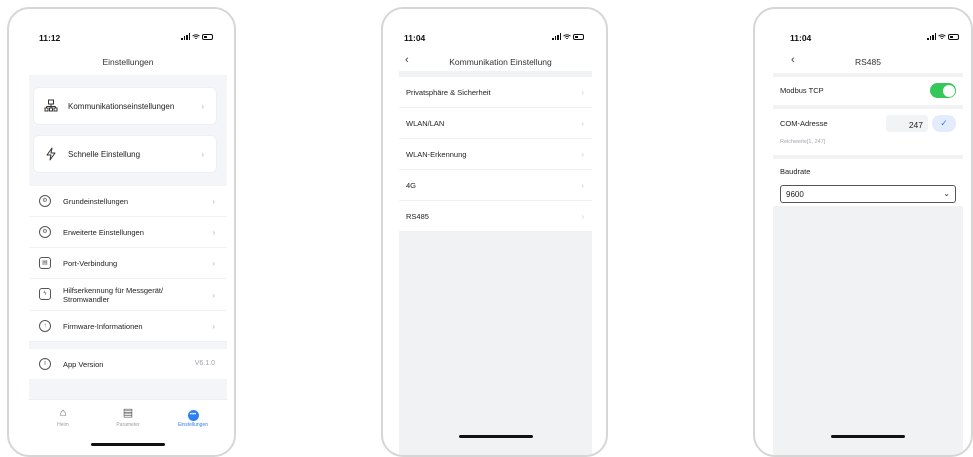 This screenshot has width=973, height=457. I want to click on list-item-wlan-lan: WLAN/LAN ›, so click(495, 123).